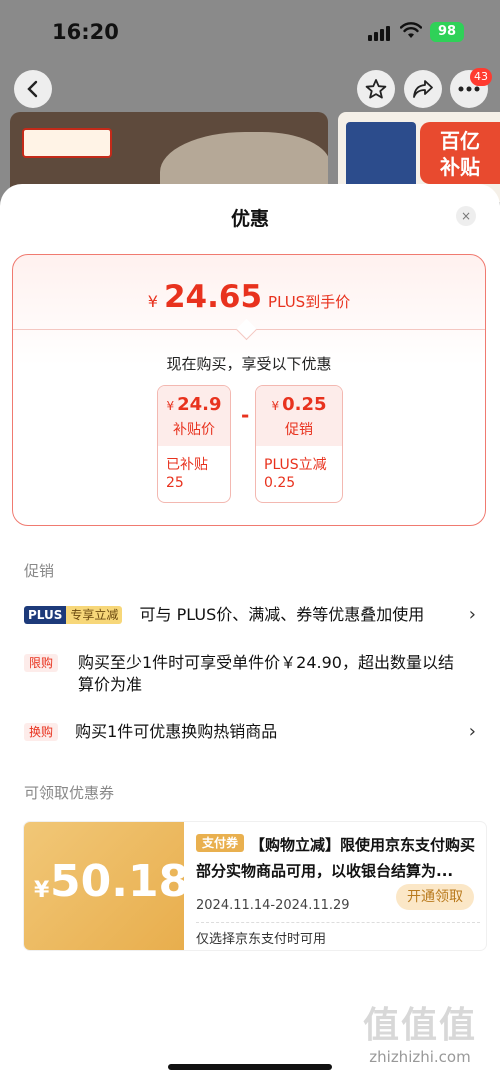  Describe the element at coordinates (187, 465) in the screenshot. I see `subsidy-detail-label: 已补贴` at that location.